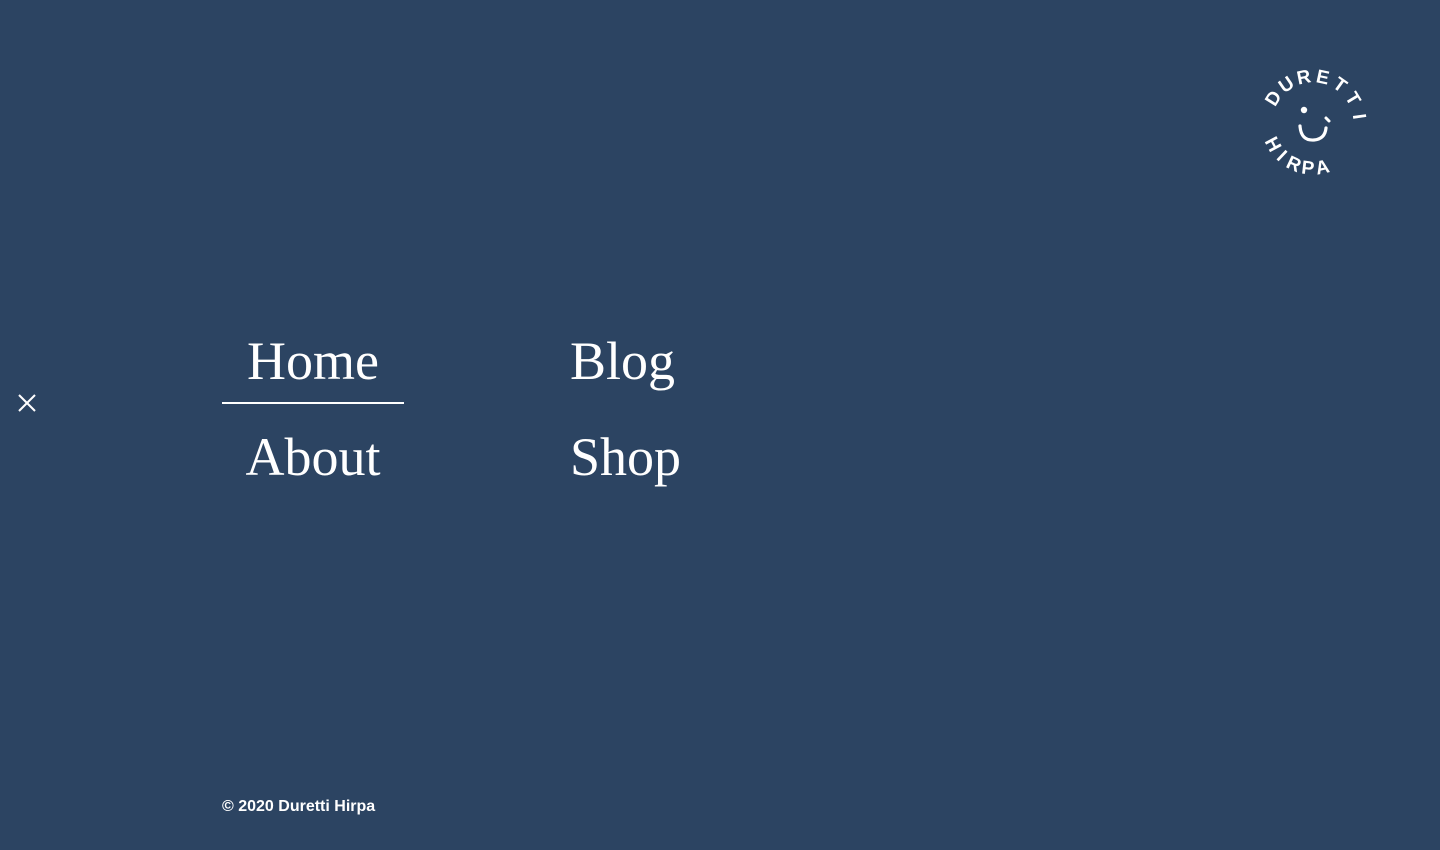 This screenshot has height=850, width=1440. I want to click on close-icon, so click(27, 403).